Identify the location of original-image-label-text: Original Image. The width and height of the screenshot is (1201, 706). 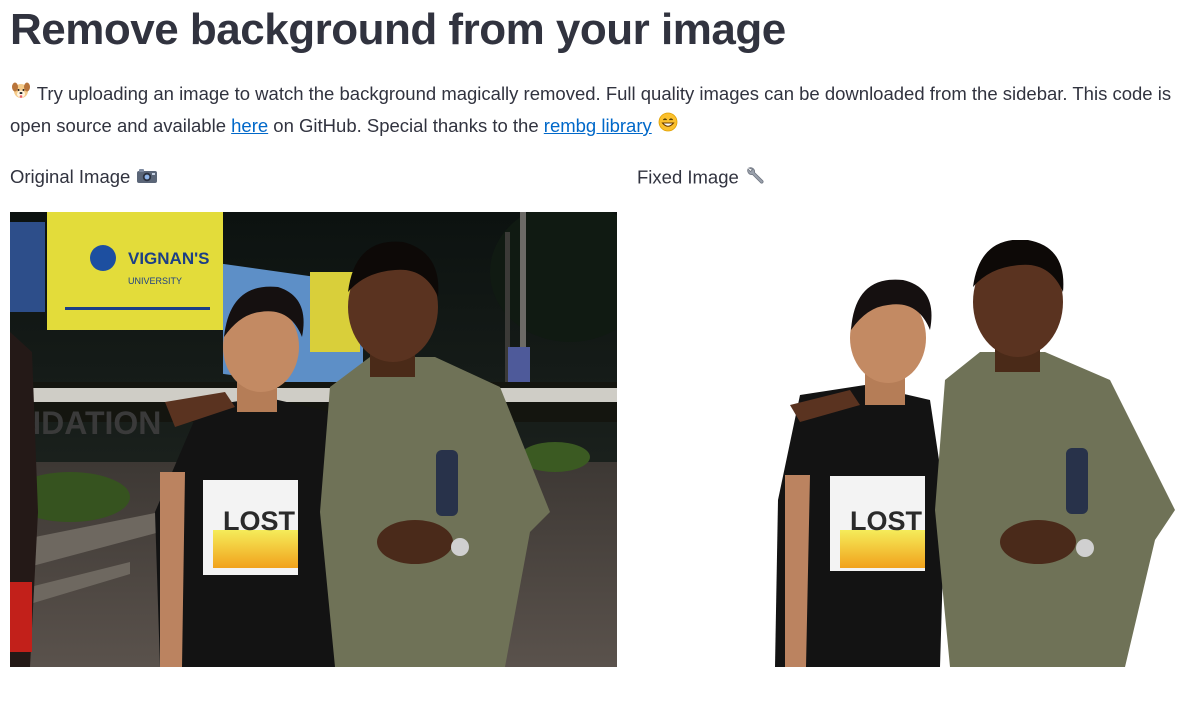
(70, 176).